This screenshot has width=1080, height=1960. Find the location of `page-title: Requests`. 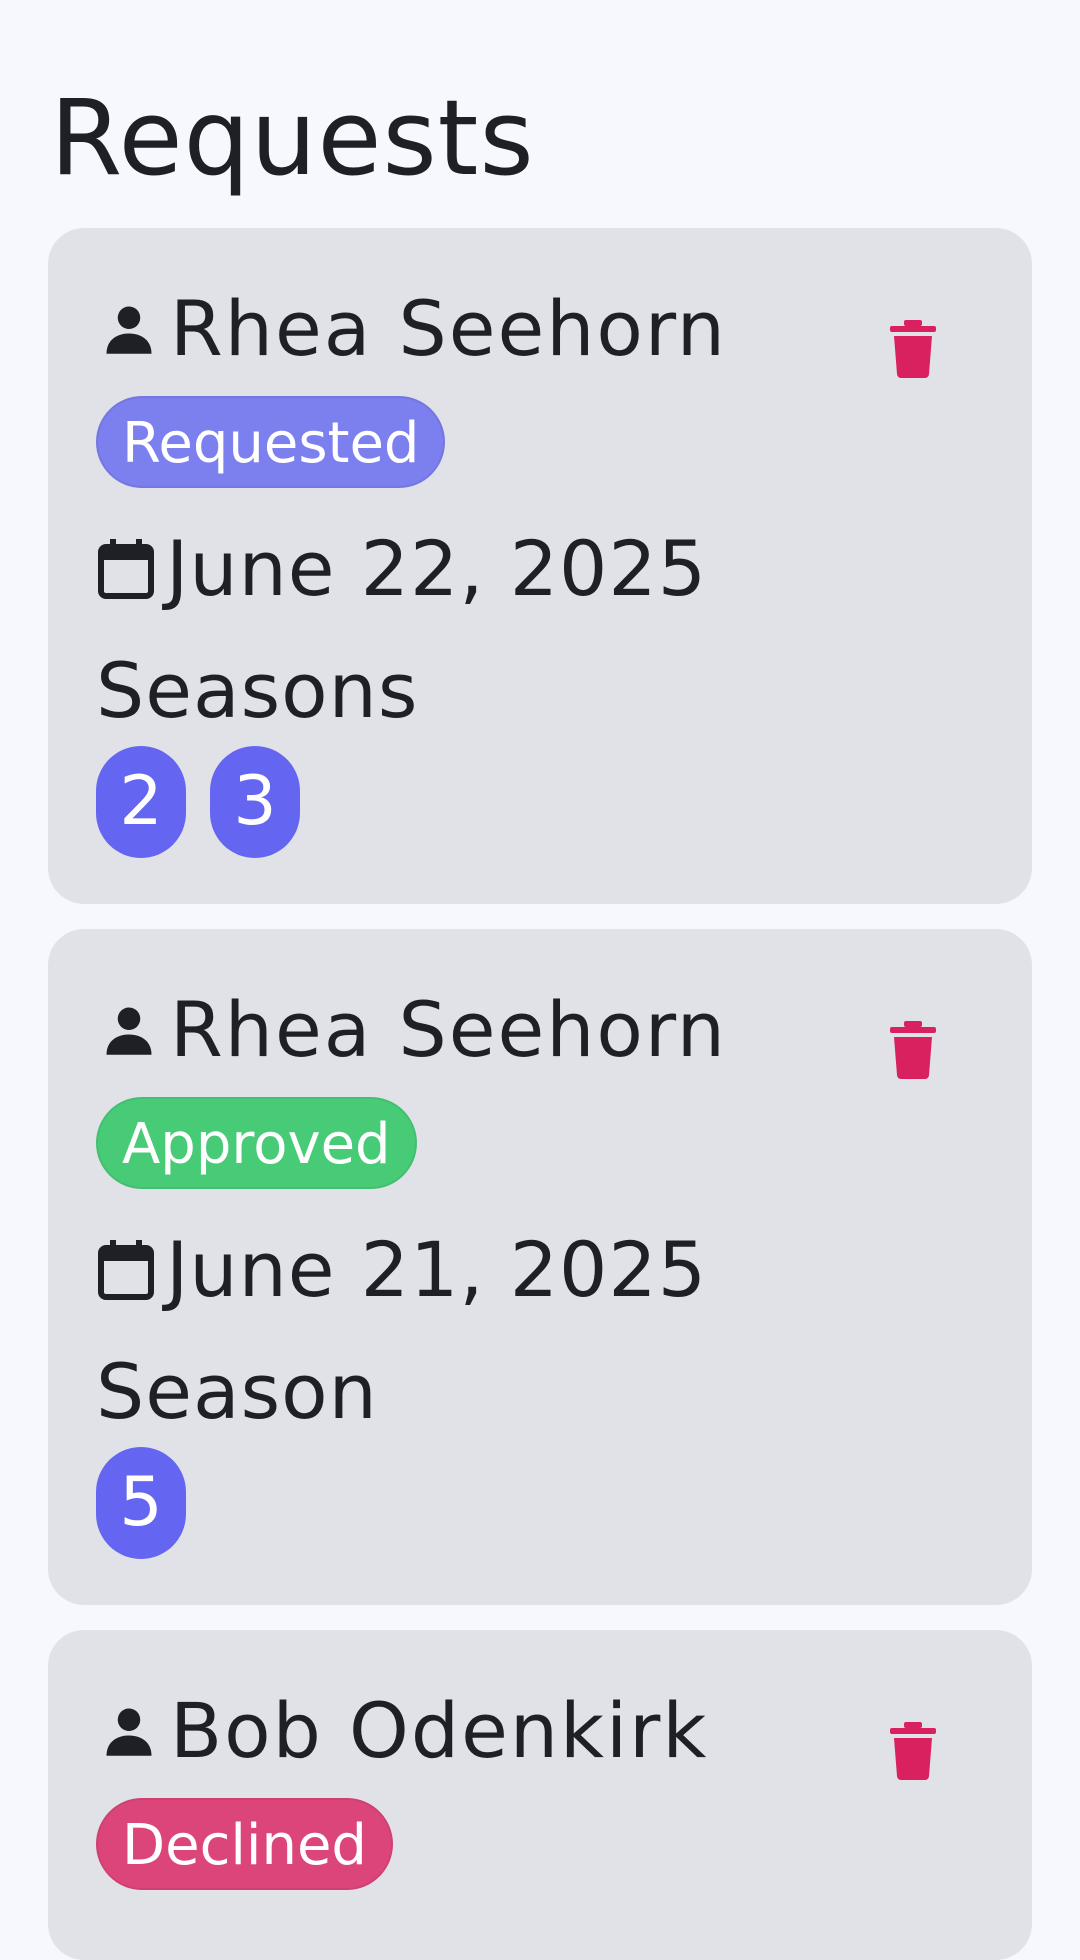

page-title: Requests is located at coordinates (292, 138).